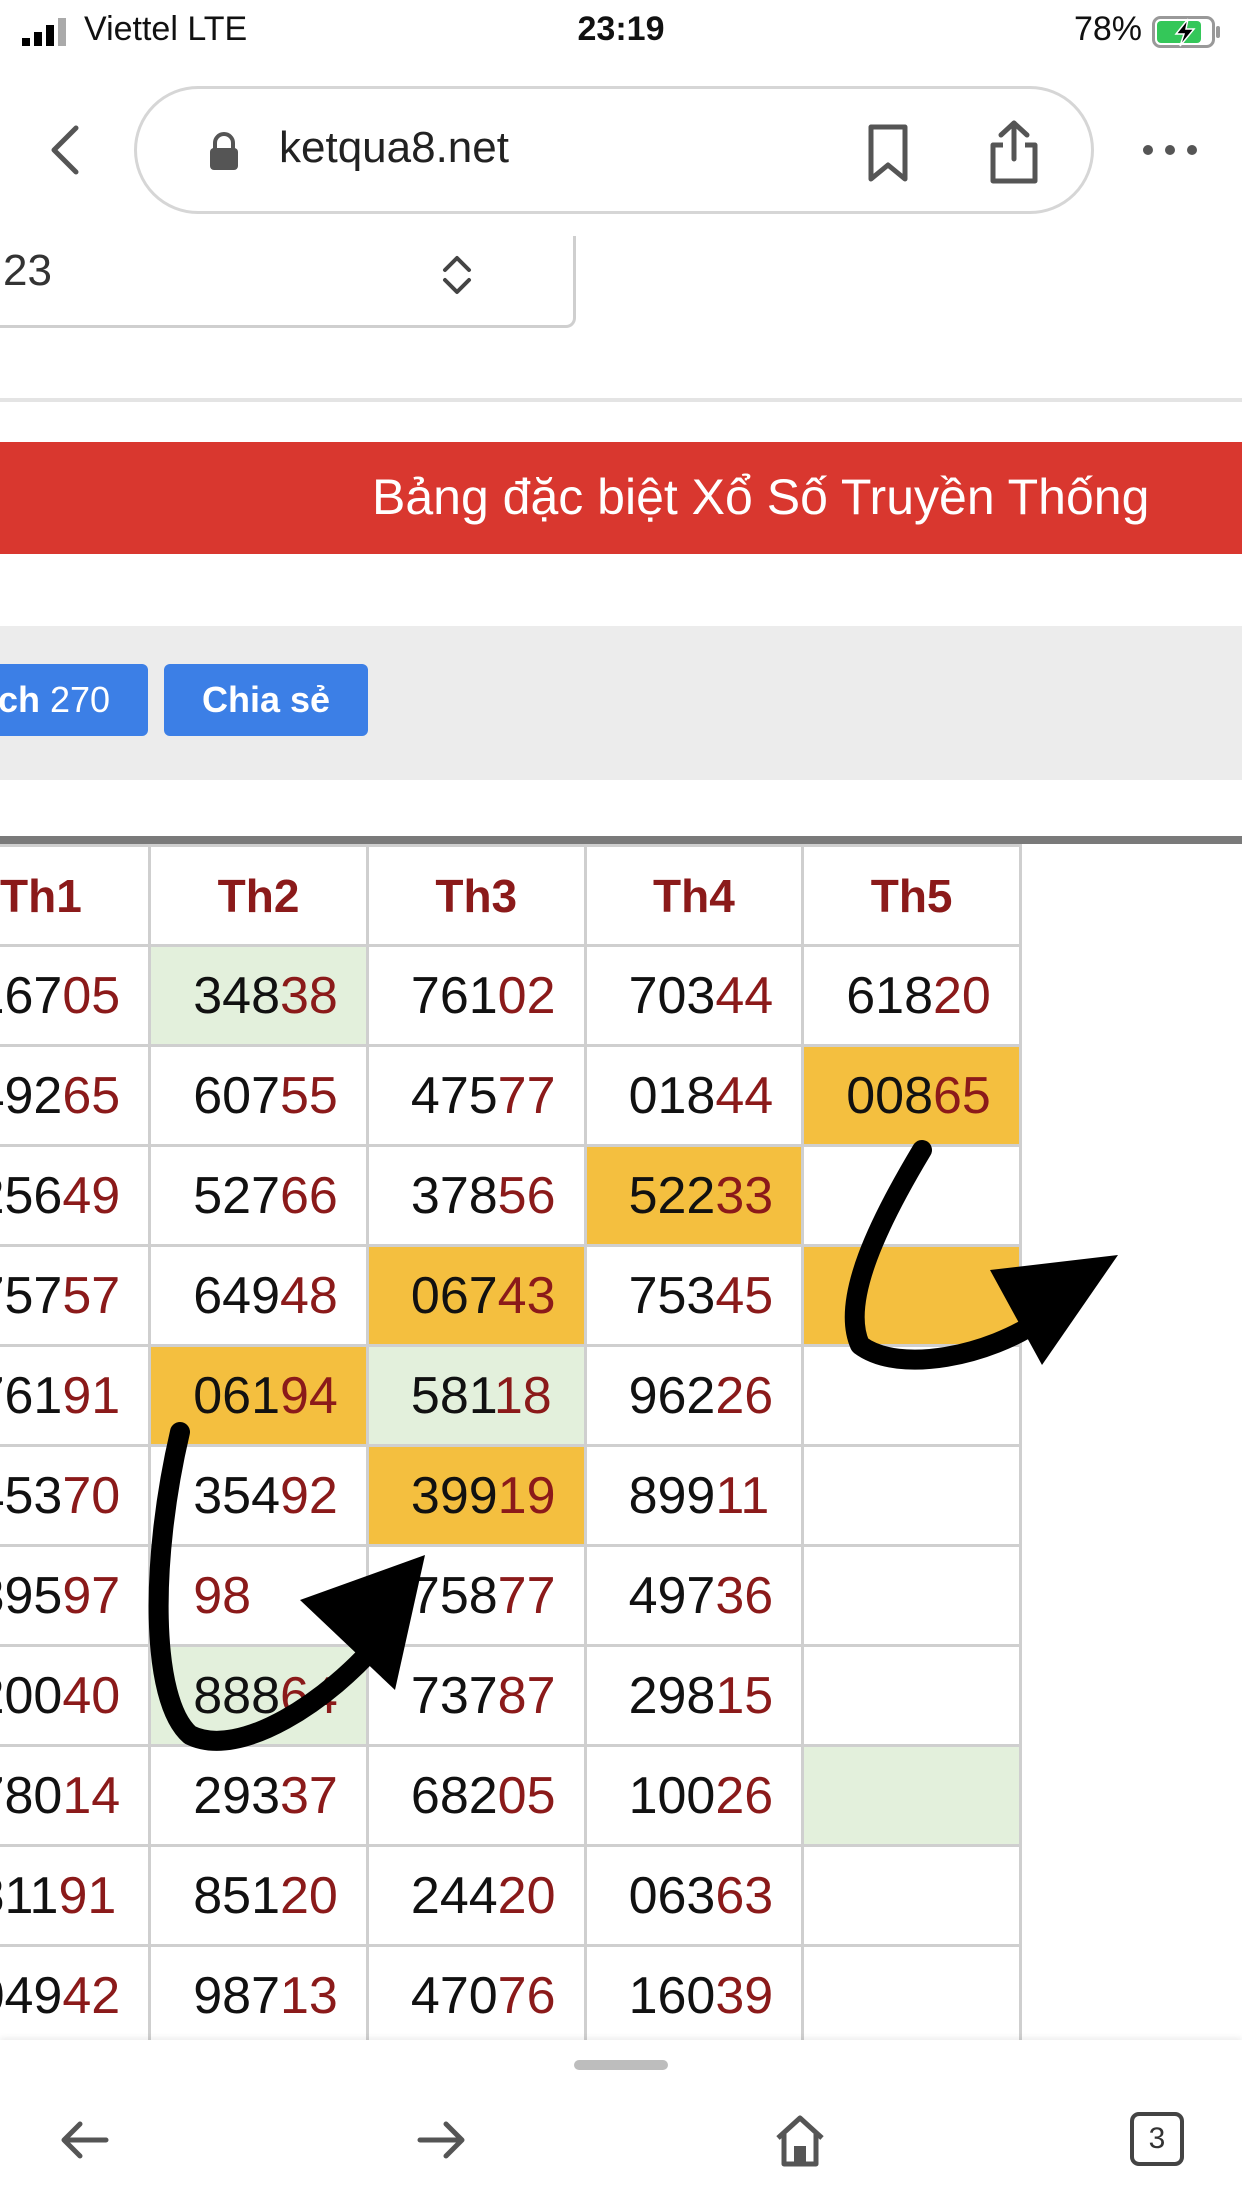  I want to click on result-cell: 76102, so click(476, 995).